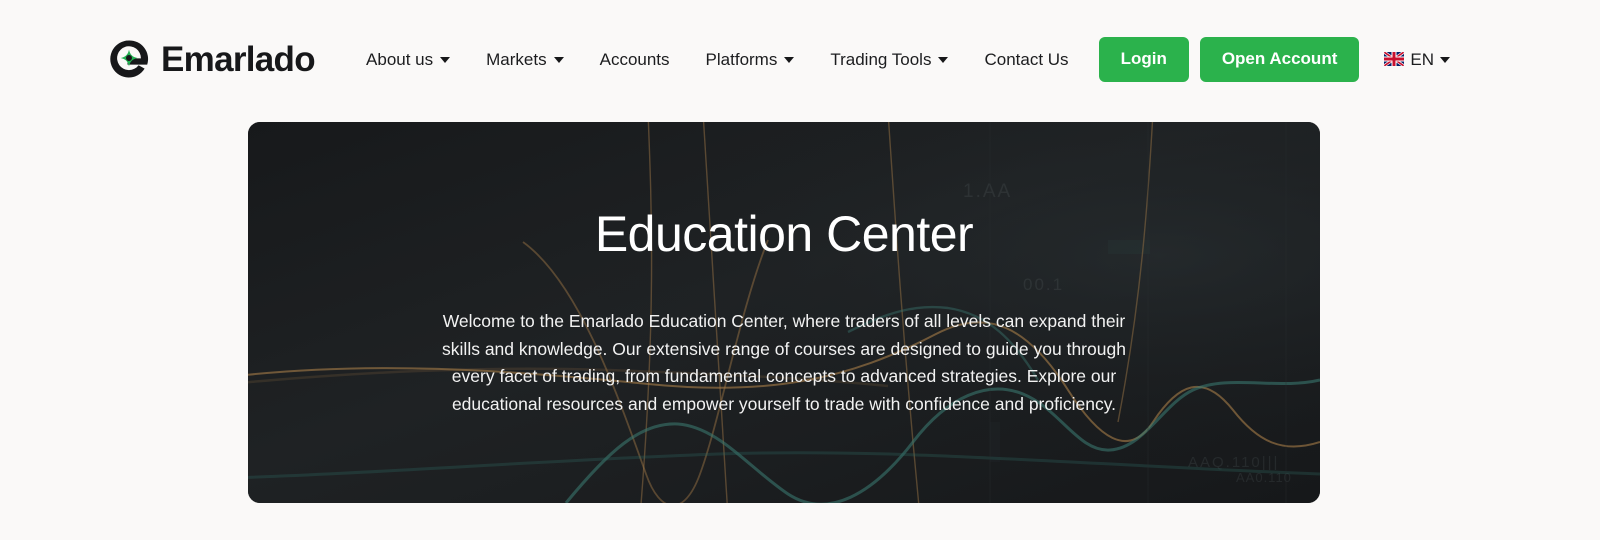 This screenshot has width=1600, height=540. I want to click on nav-item-markets: Markets, so click(524, 59).